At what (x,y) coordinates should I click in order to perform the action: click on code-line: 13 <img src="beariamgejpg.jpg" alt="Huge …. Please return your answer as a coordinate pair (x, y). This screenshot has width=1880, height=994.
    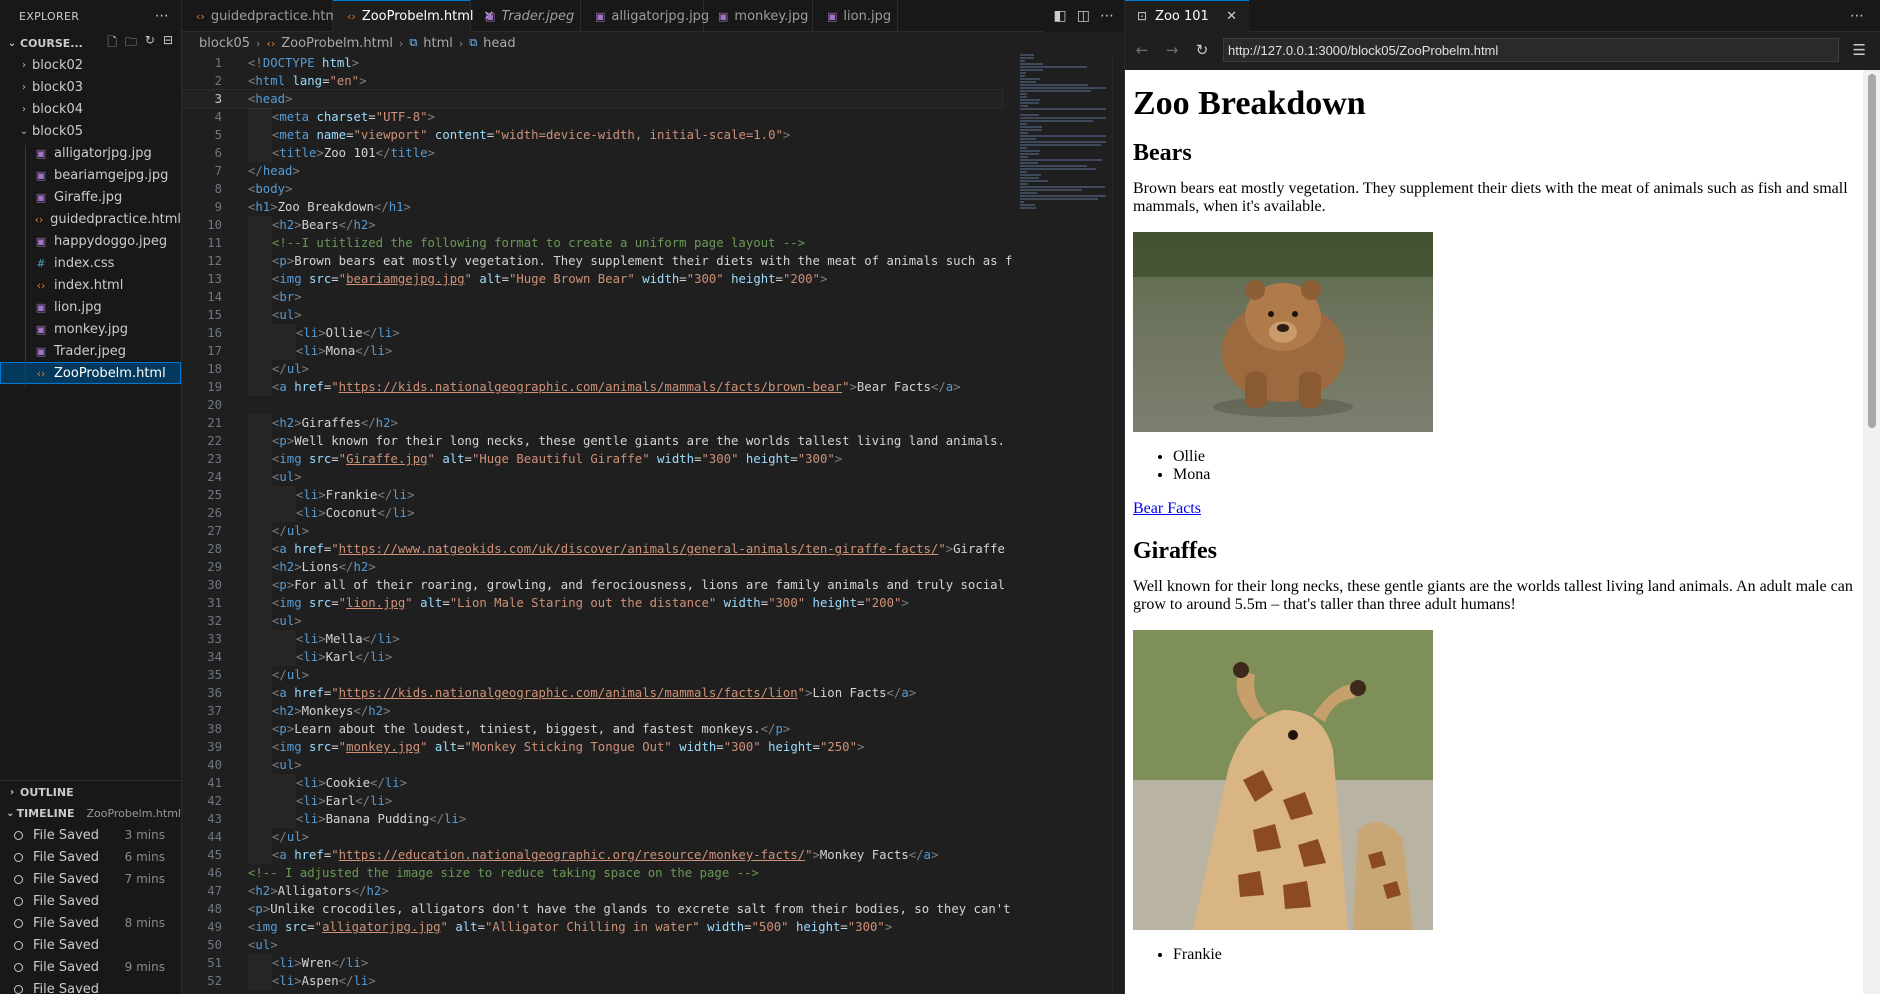
    Looking at the image, I should click on (592, 279).